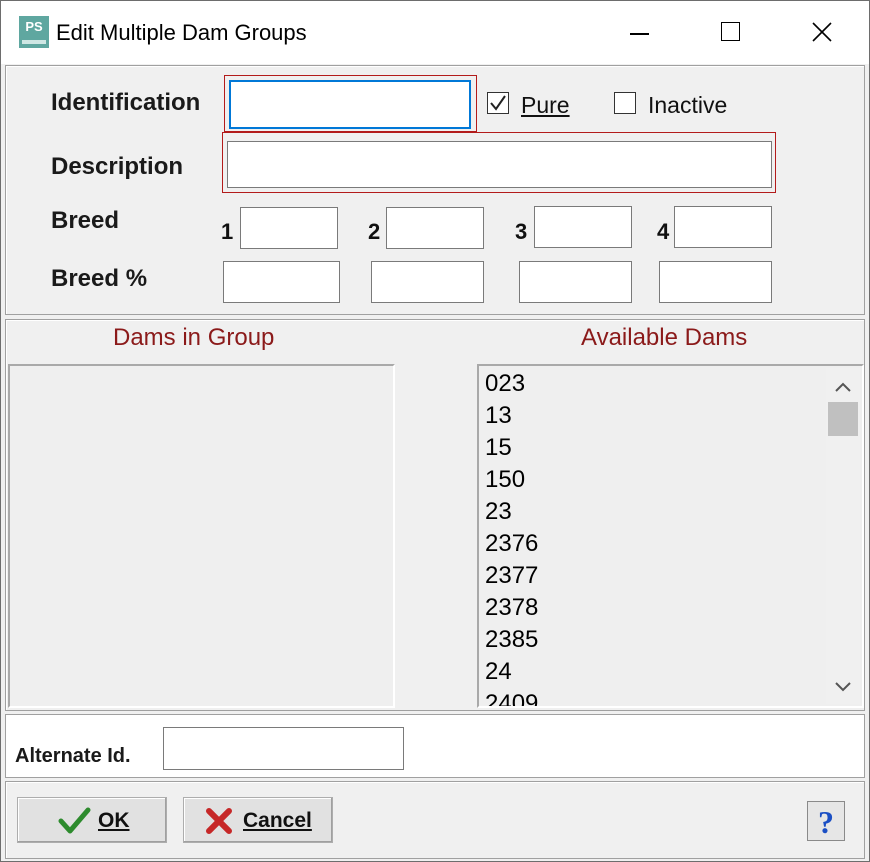  What do you see at coordinates (92, 820) in the screenshot?
I see `ok-button: OK` at bounding box center [92, 820].